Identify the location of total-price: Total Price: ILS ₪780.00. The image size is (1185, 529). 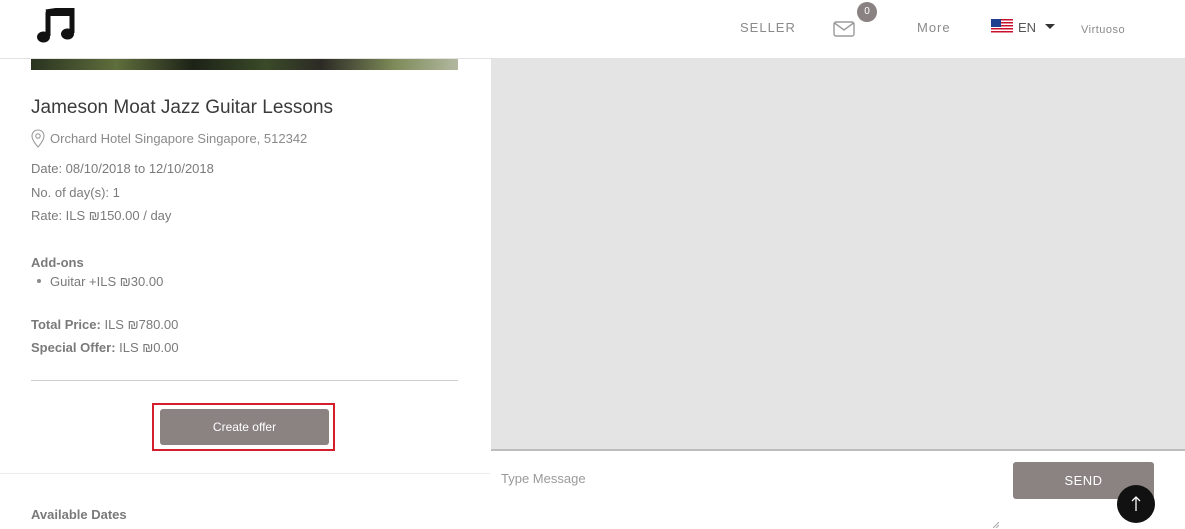
(104, 324).